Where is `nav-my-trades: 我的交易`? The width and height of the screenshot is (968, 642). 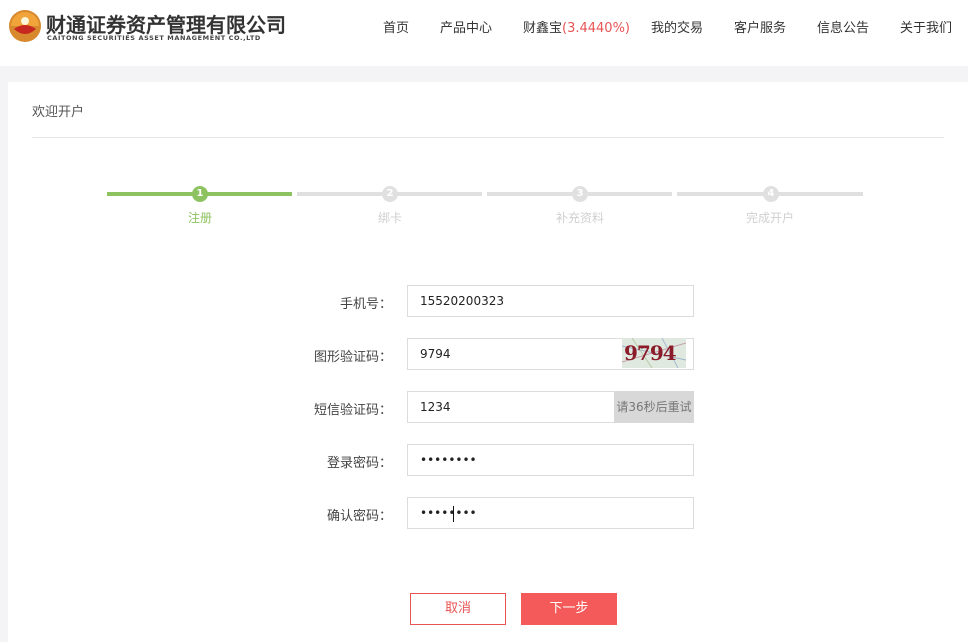
nav-my-trades: 我的交易 is located at coordinates (677, 26).